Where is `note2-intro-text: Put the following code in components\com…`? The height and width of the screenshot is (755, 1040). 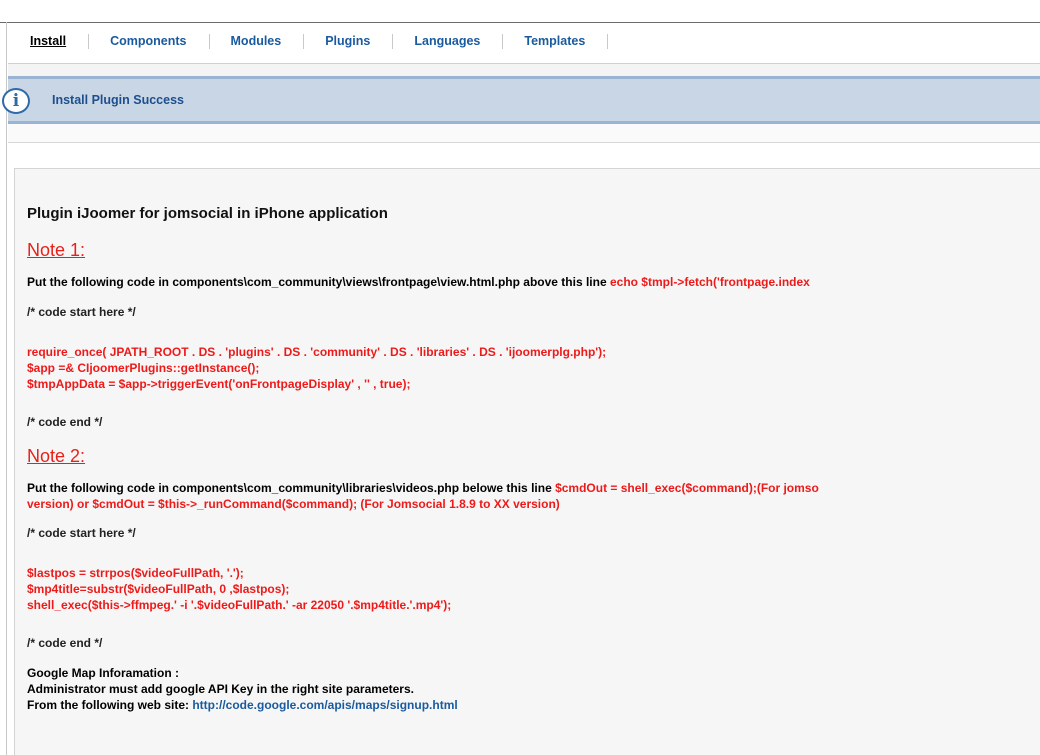 note2-intro-text: Put the following code in components\com… is located at coordinates (291, 488).